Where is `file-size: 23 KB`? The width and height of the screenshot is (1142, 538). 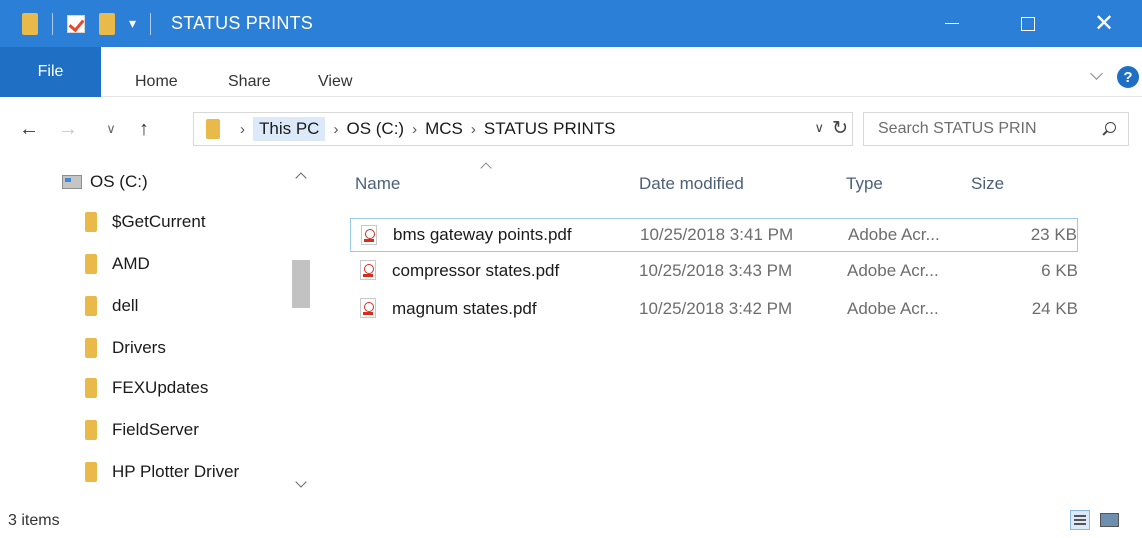
file-size: 23 KB is located at coordinates (1053, 234).